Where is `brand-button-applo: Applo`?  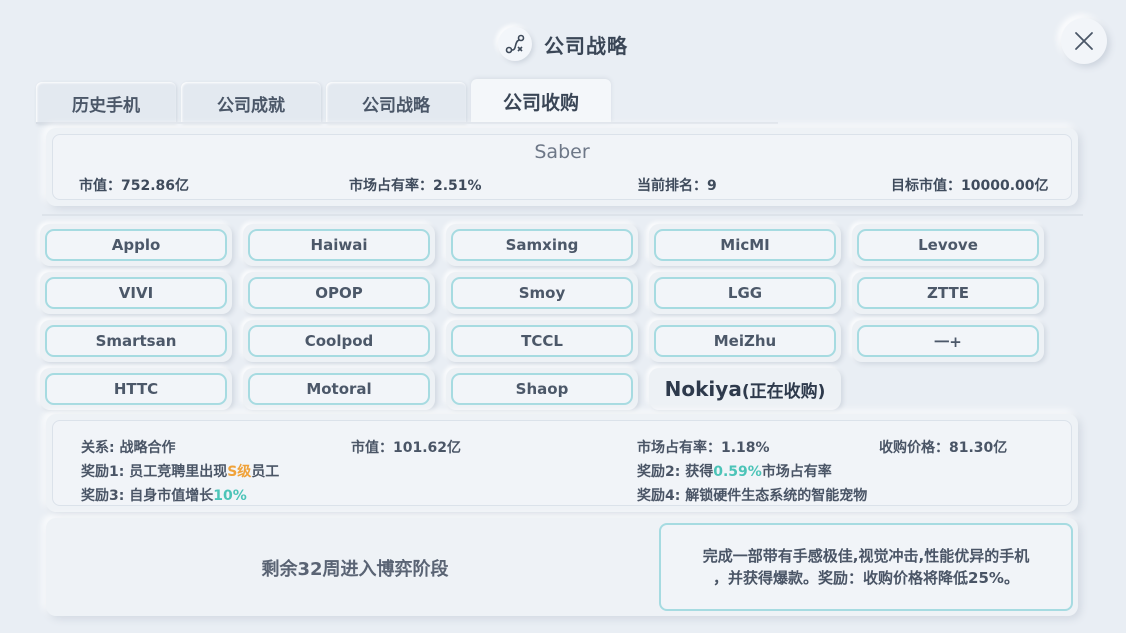 brand-button-applo: Applo is located at coordinates (136, 245).